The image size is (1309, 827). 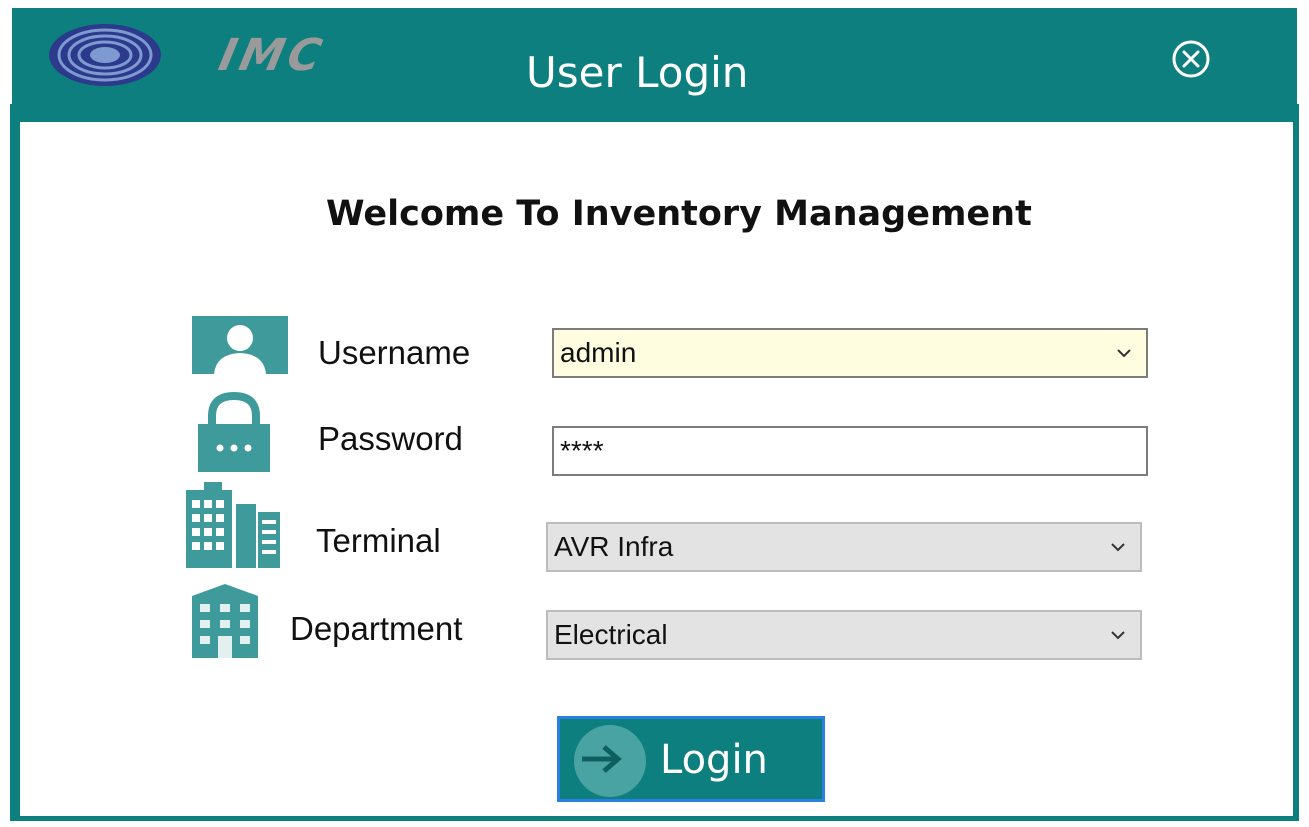 What do you see at coordinates (378, 540) in the screenshot?
I see `terminal-label: Terminal` at bounding box center [378, 540].